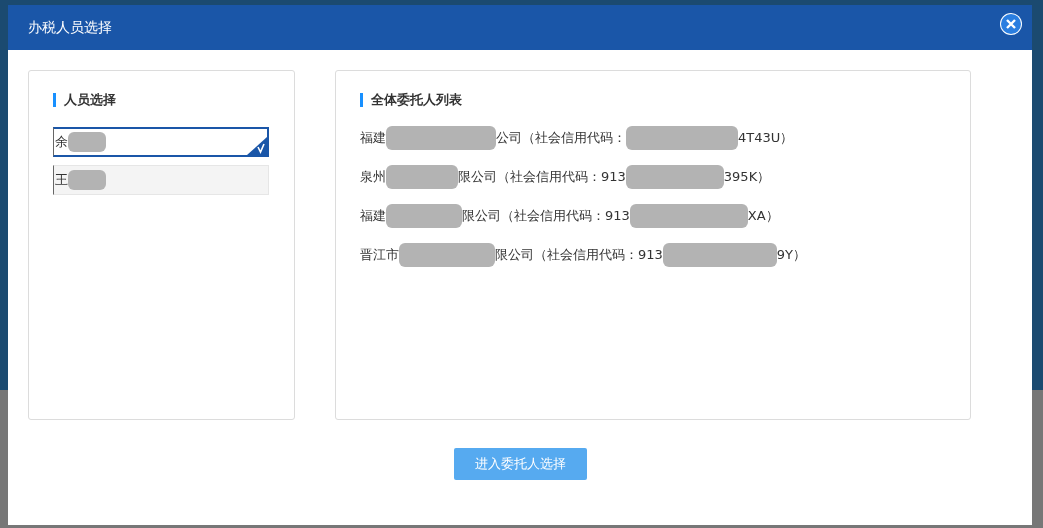  What do you see at coordinates (561, 138) in the screenshot?
I see `principal-text: 公司（社会信用代码：` at bounding box center [561, 138].